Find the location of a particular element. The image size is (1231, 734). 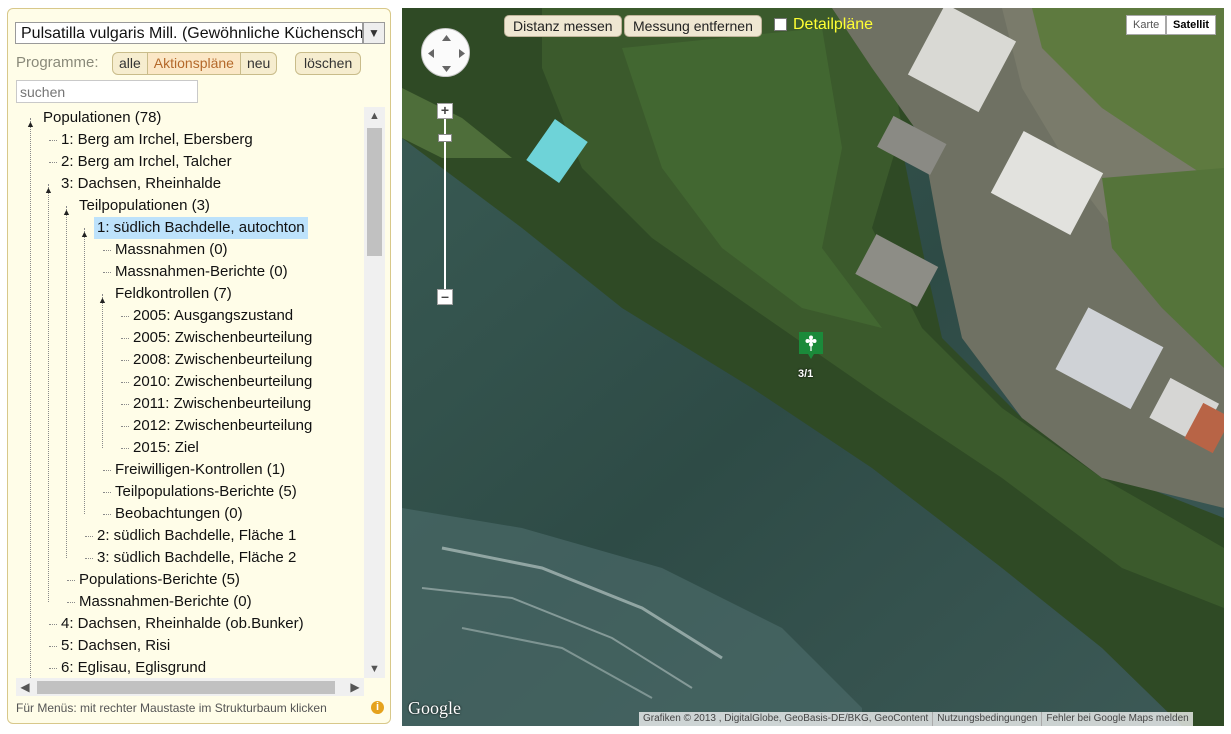

report-error-link: Fehler bei Google Maps melden is located at coordinates (1117, 719).